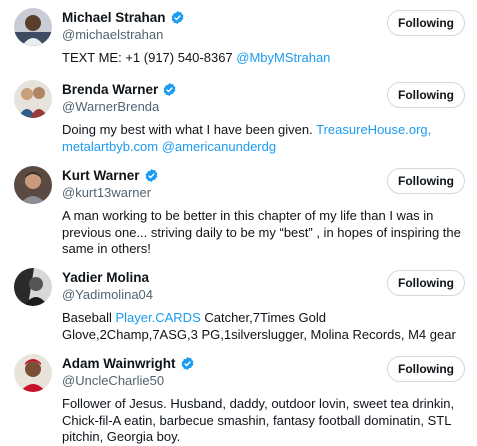 The width and height of the screenshot is (477, 446). Describe the element at coordinates (114, 17) in the screenshot. I see `user-name: Michael Strahan` at that location.